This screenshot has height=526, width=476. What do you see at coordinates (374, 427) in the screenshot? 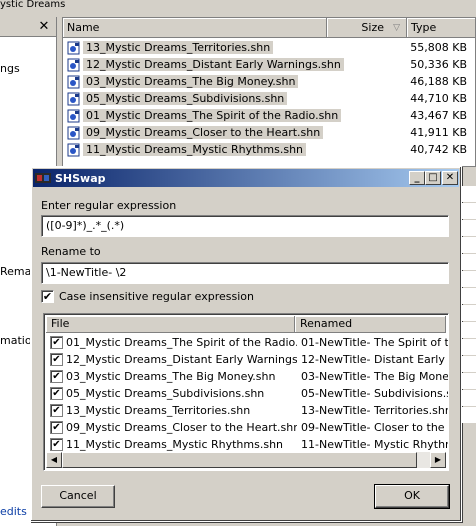
I see `renamed-file-name: 09-NewTitle- Closer to the Hear` at bounding box center [374, 427].